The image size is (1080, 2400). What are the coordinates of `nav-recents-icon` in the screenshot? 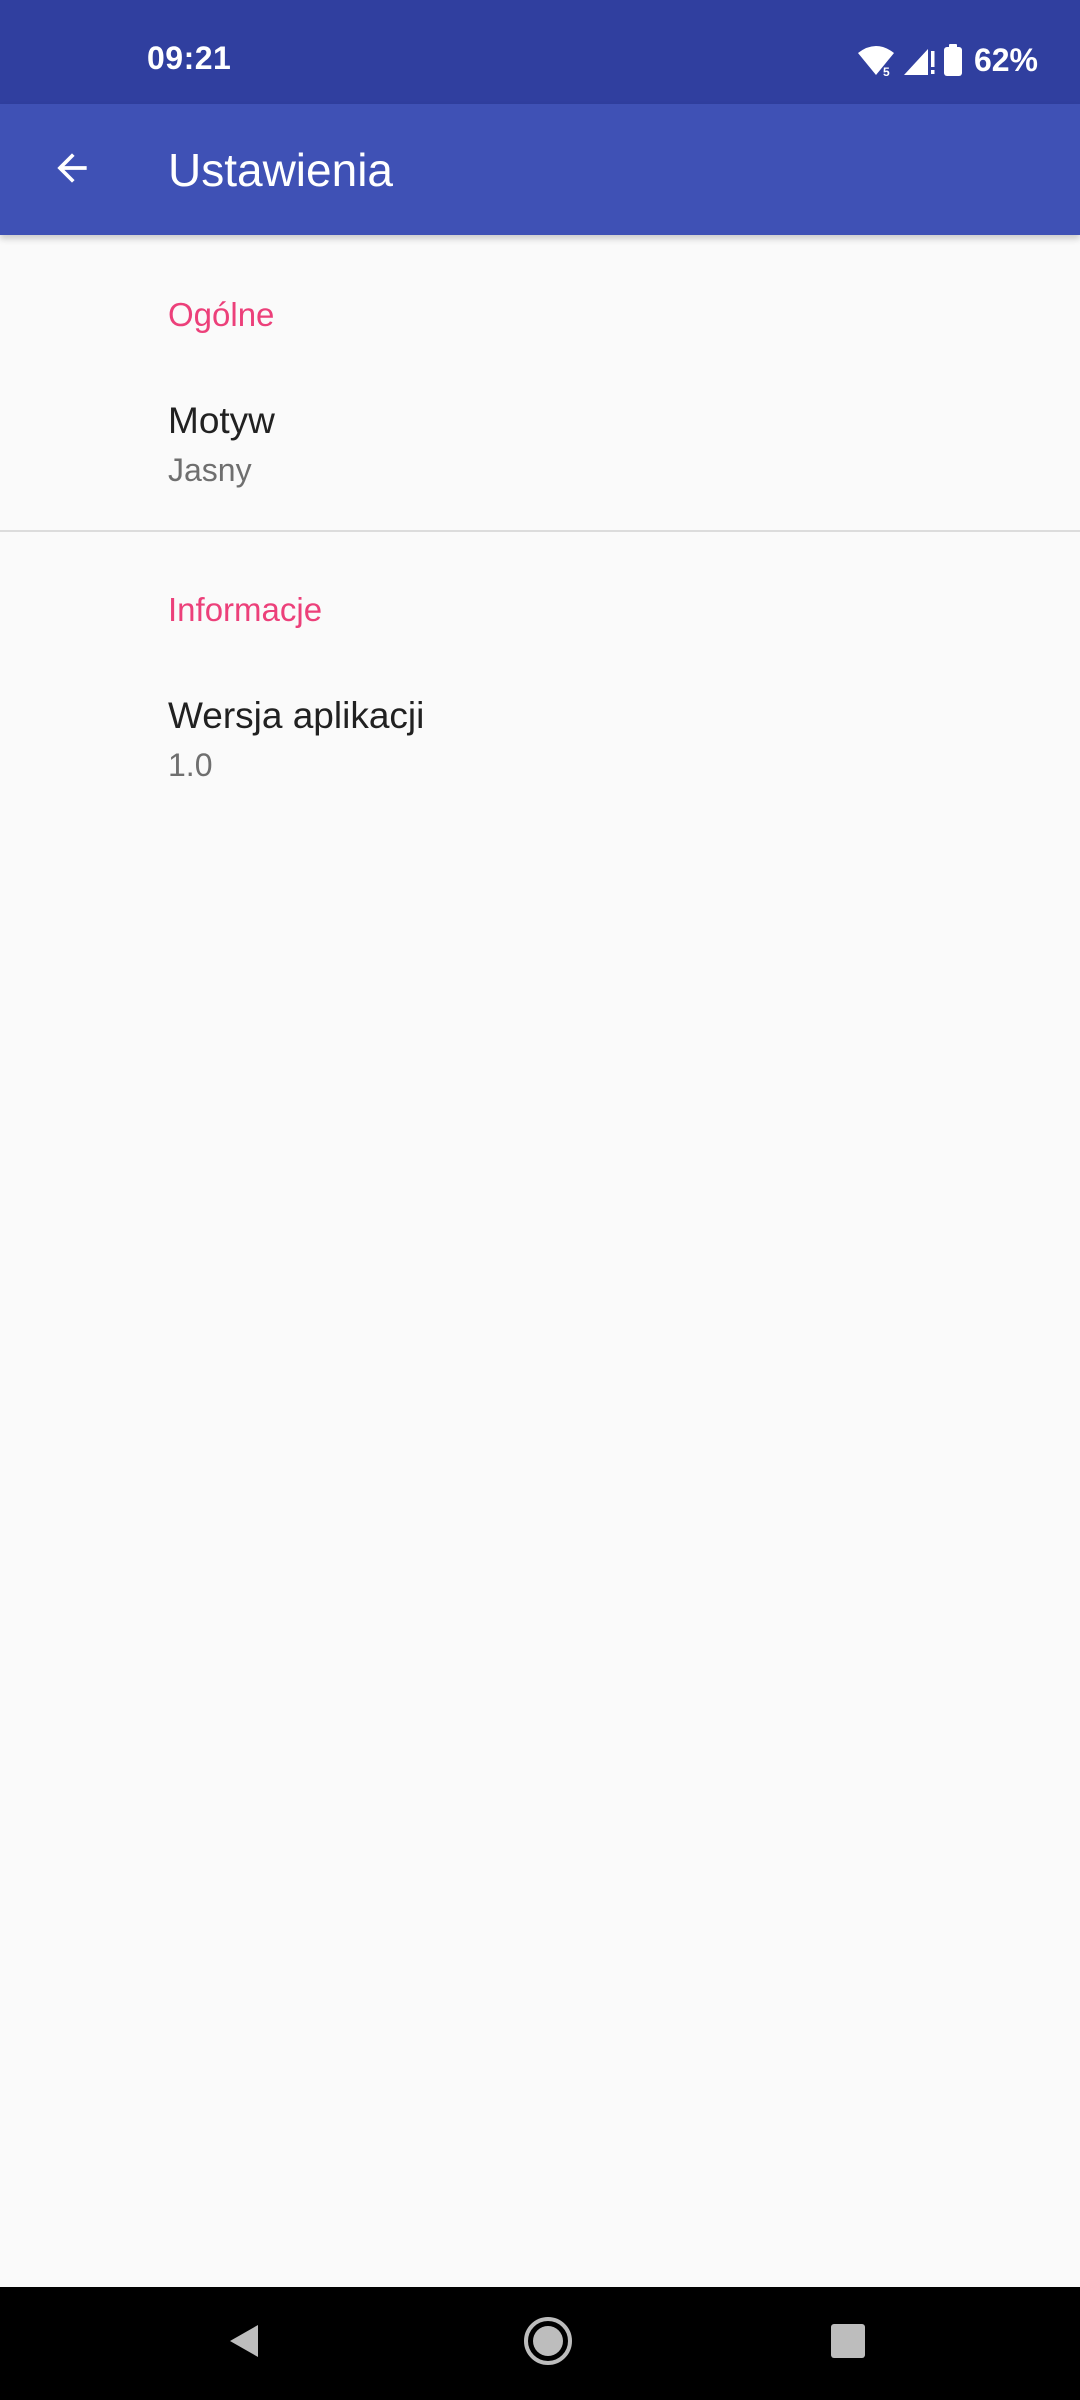 It's located at (848, 2343).